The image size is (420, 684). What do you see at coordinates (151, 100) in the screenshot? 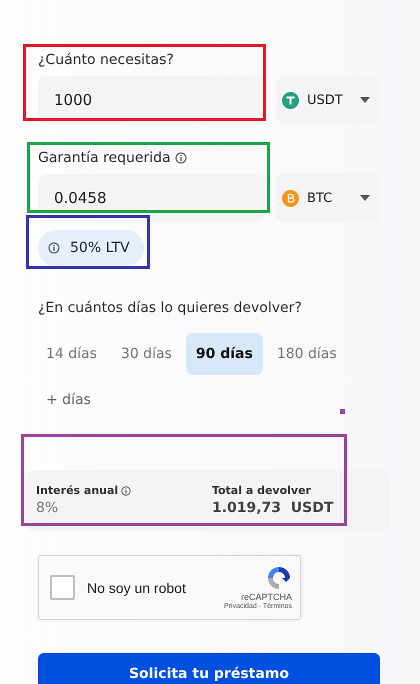
I see `amount-input: 1000` at bounding box center [151, 100].